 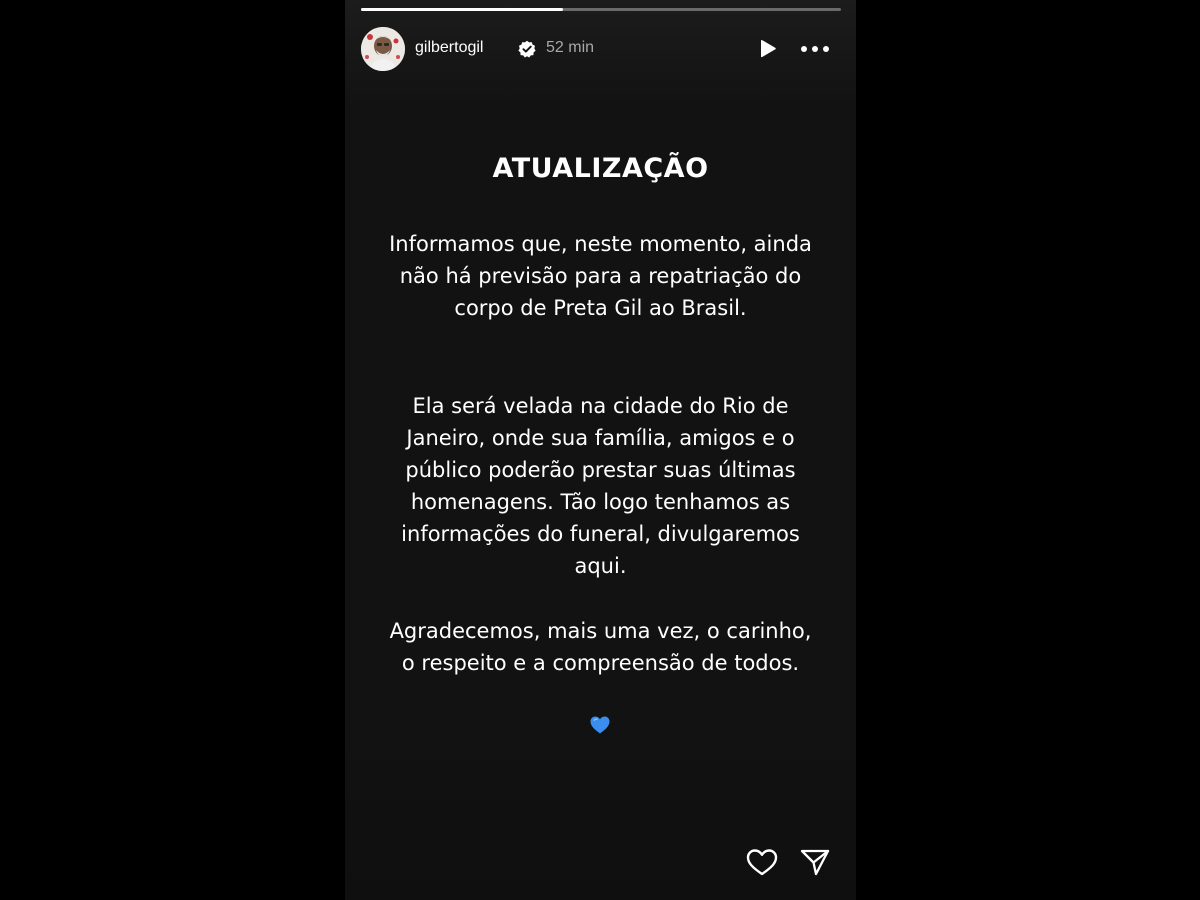 I want to click on more-options-button, so click(x=815, y=49).